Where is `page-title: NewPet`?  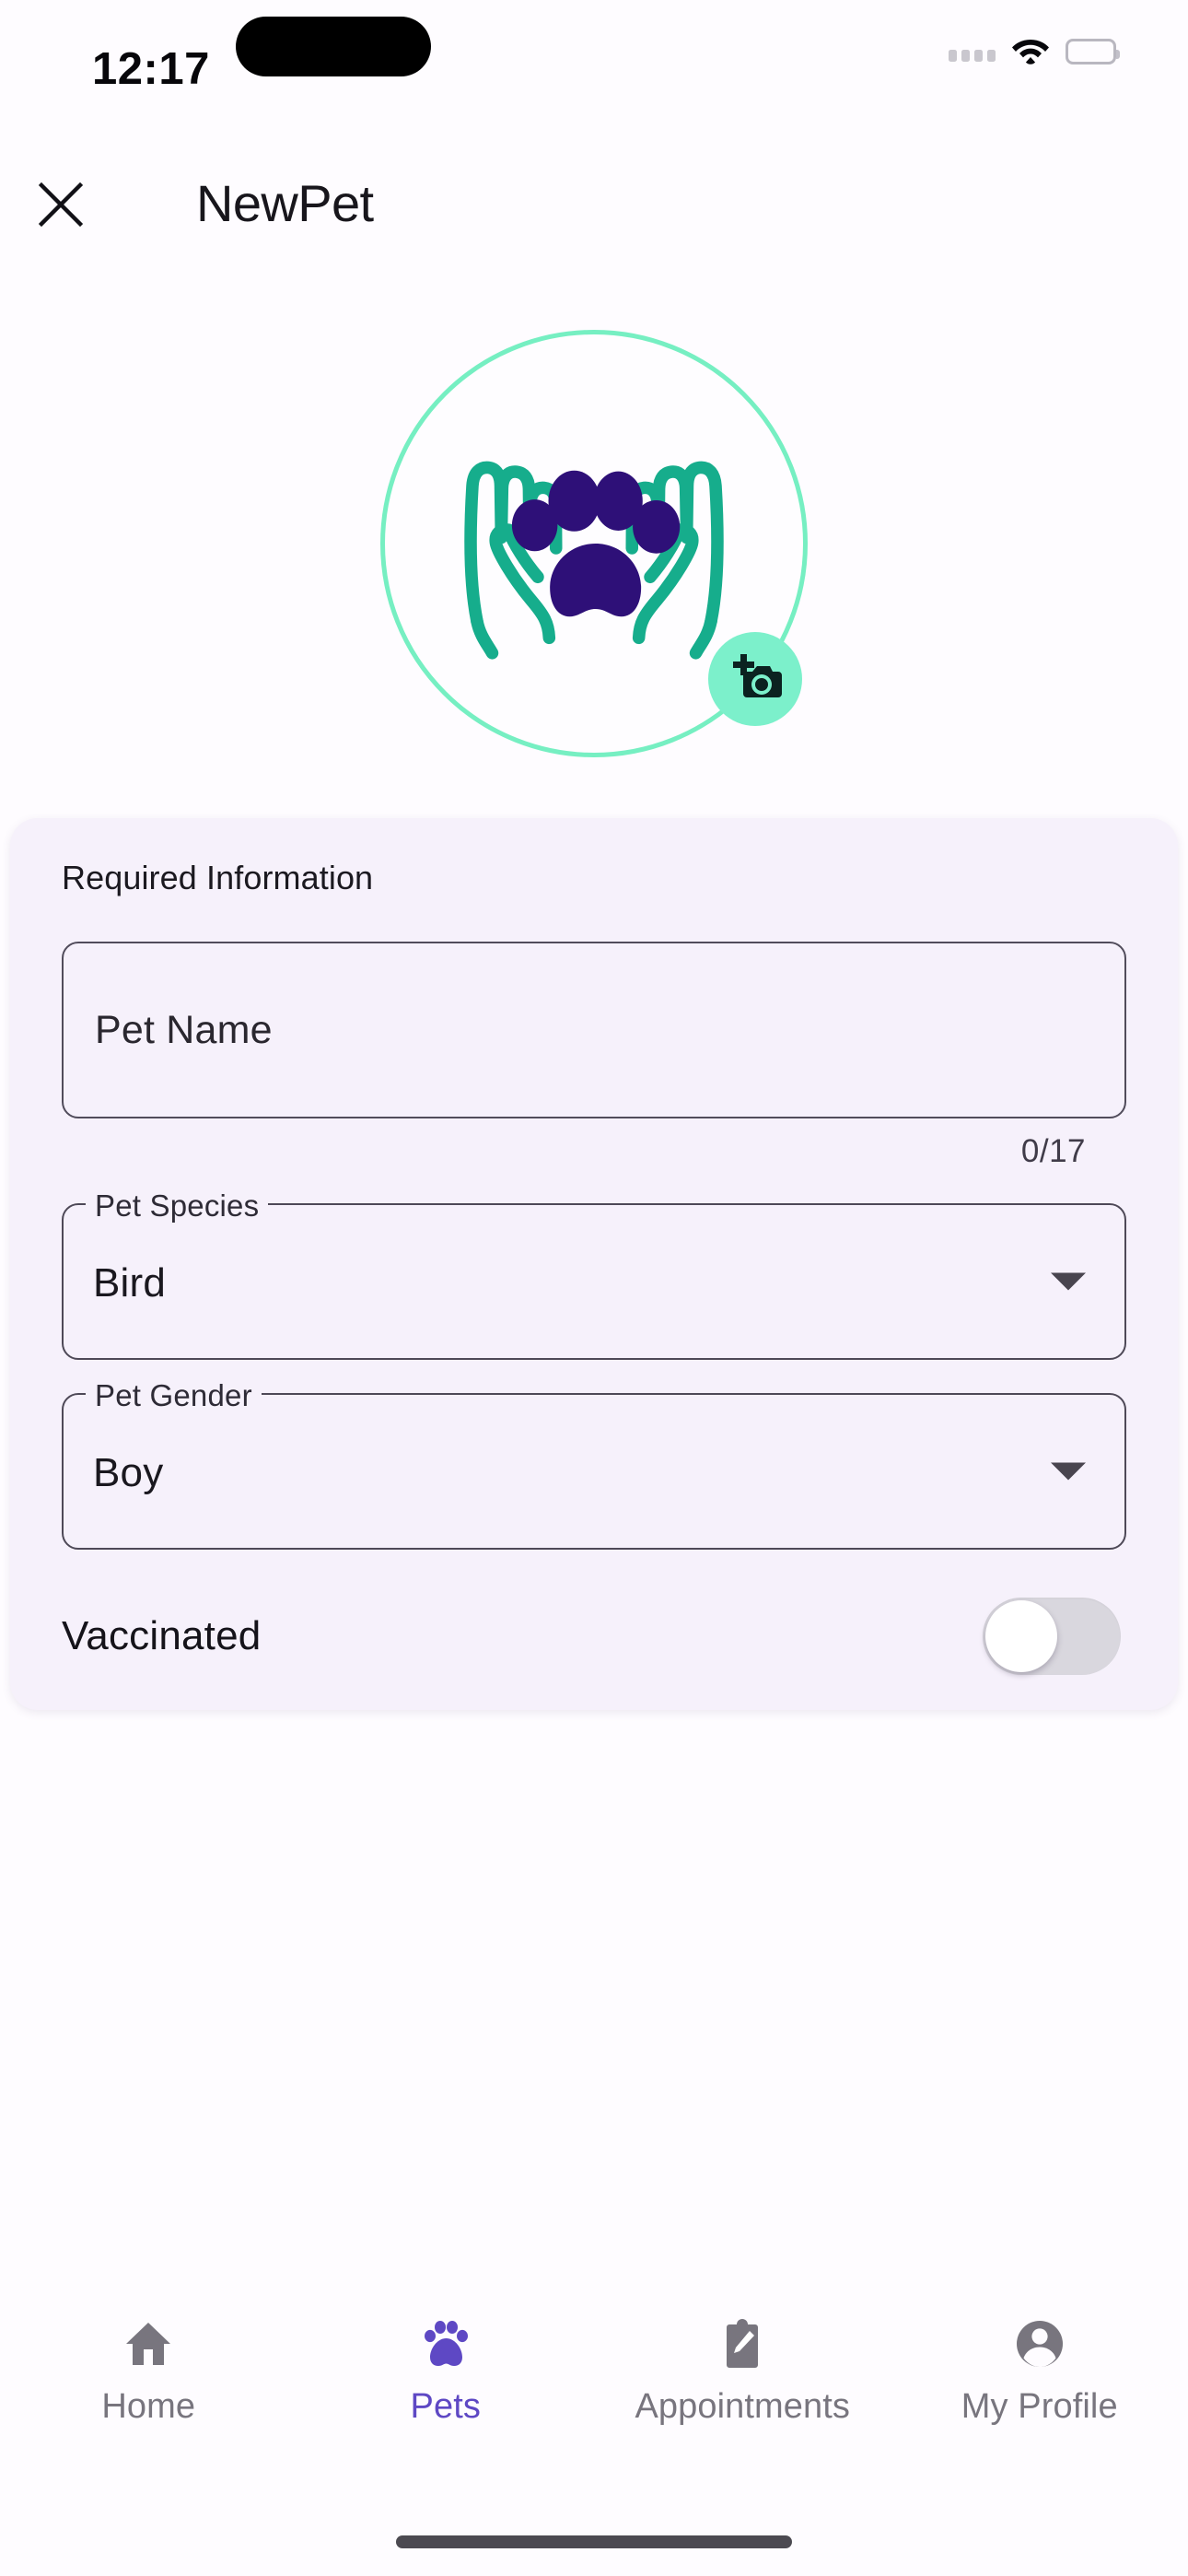 page-title: NewPet is located at coordinates (285, 203).